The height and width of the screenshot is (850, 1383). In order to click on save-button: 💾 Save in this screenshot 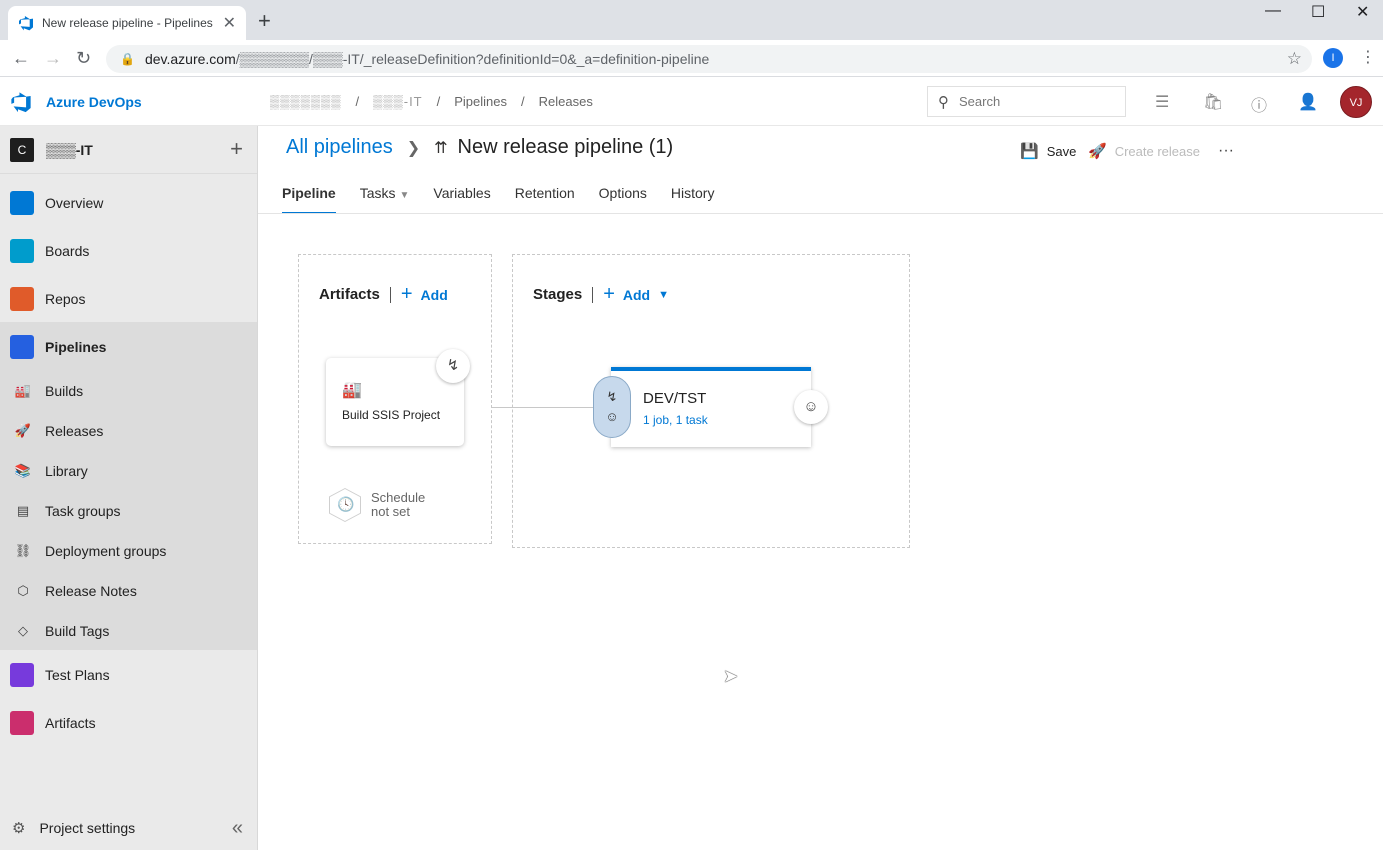, I will do `click(1048, 151)`.